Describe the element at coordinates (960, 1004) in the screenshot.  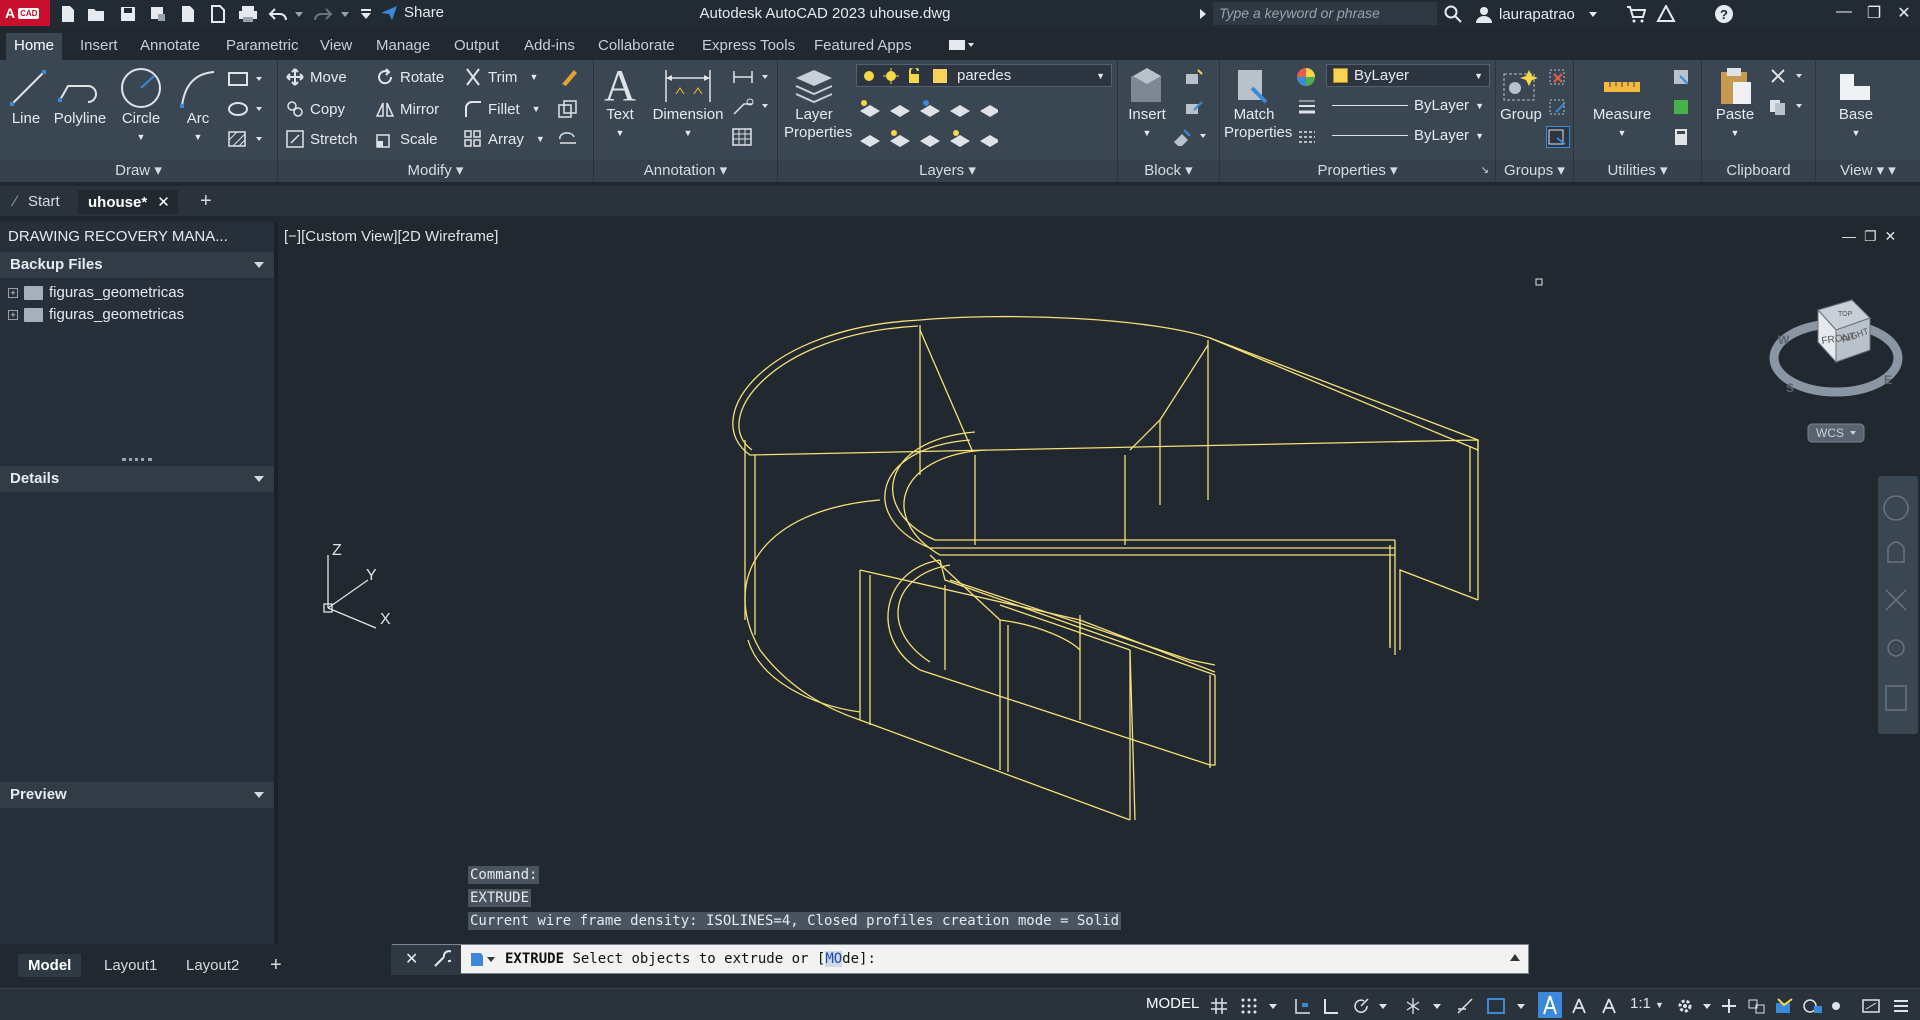
I see `status-bar: MODEL 1:1 ▼` at that location.